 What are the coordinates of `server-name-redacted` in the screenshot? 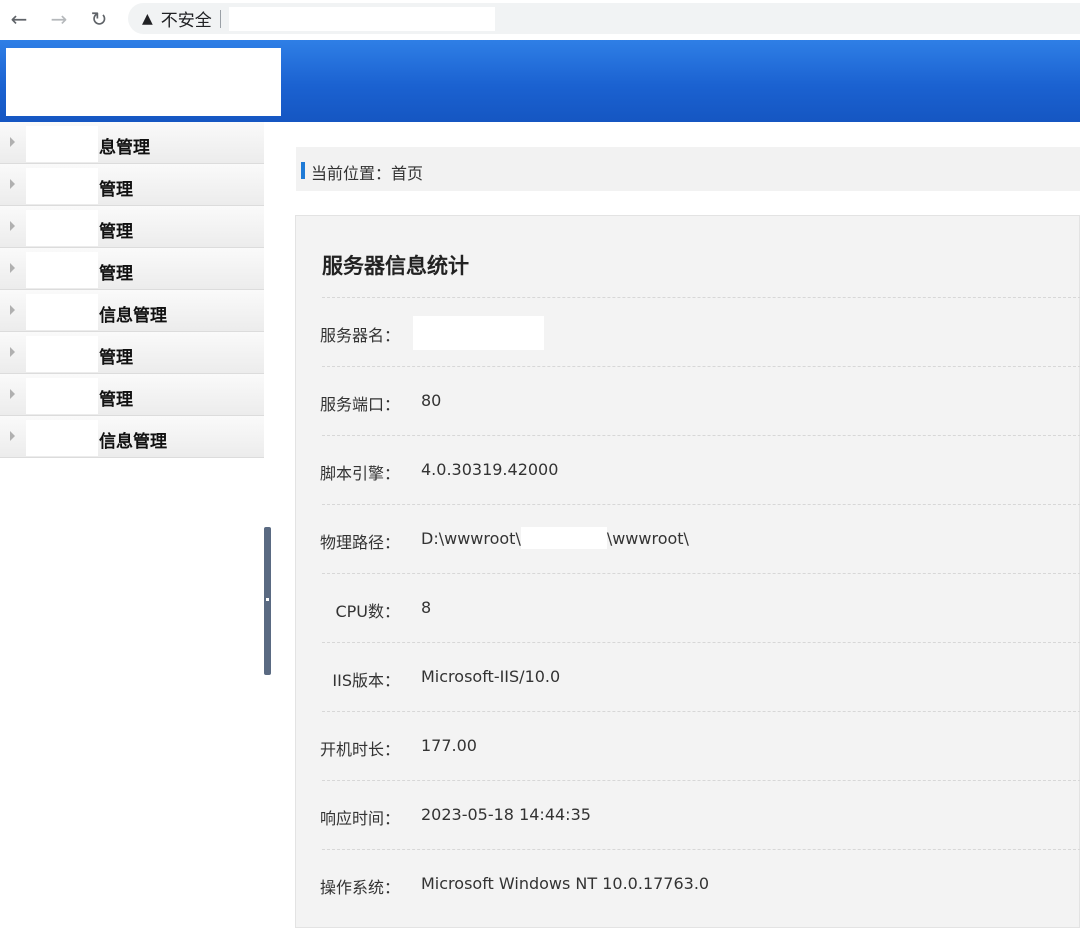 It's located at (478, 333).